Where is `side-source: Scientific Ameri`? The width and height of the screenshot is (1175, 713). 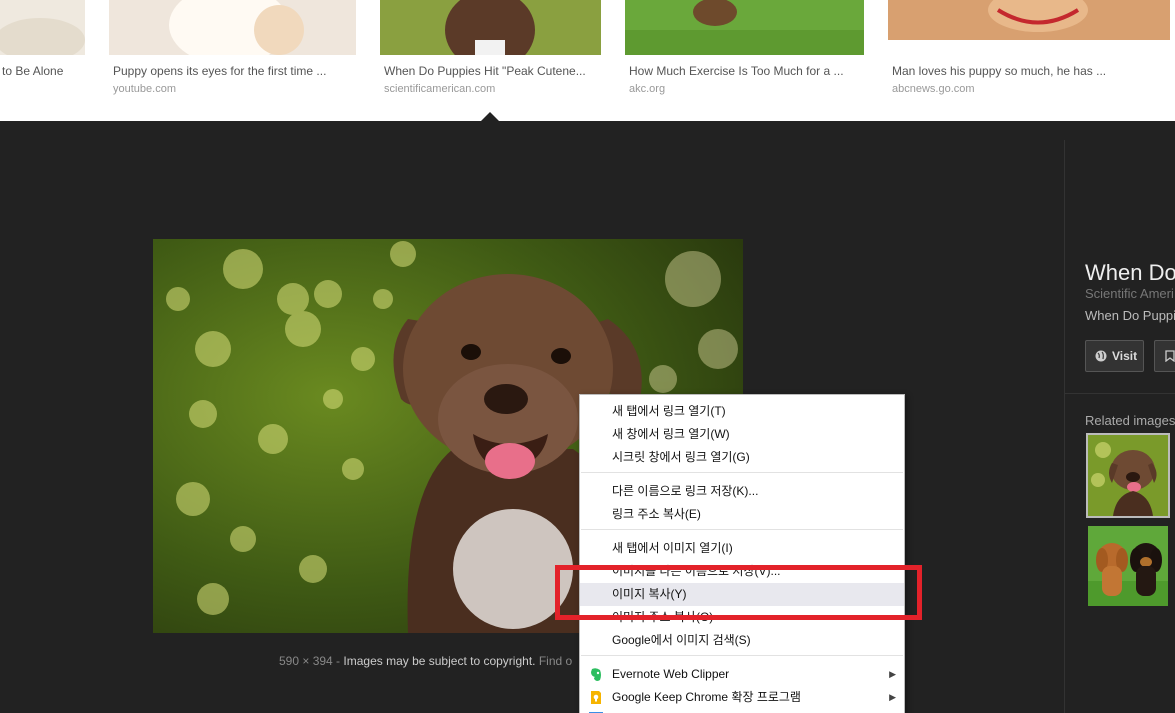
side-source: Scientific Ameri is located at coordinates (1129, 293).